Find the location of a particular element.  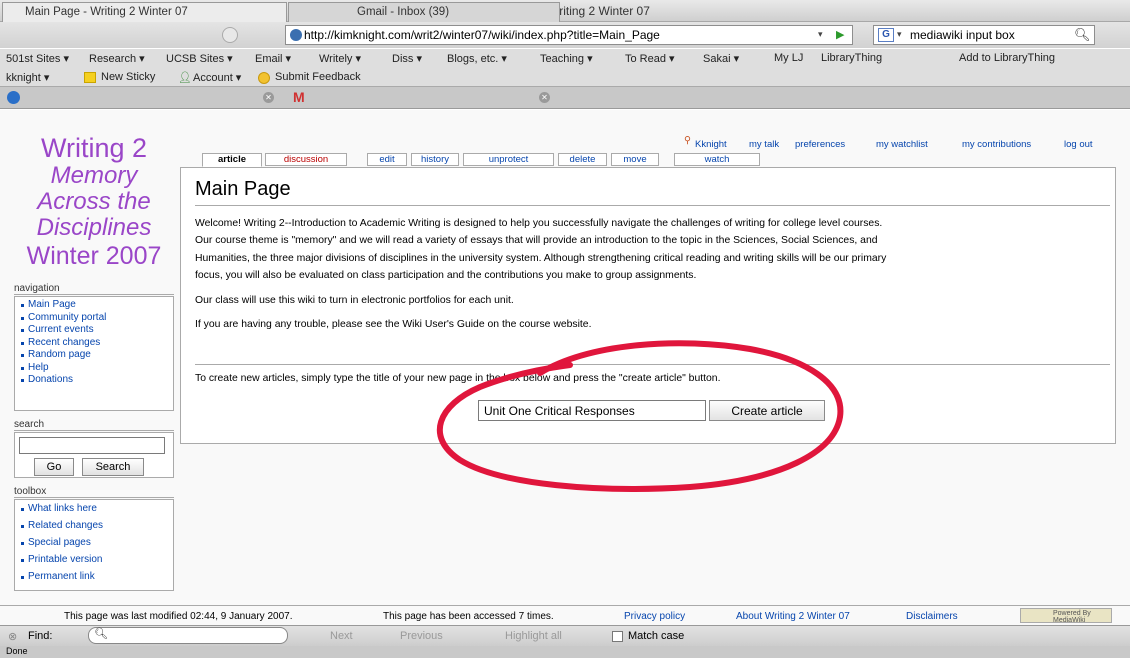

find-label: Find: is located at coordinates (40, 636).